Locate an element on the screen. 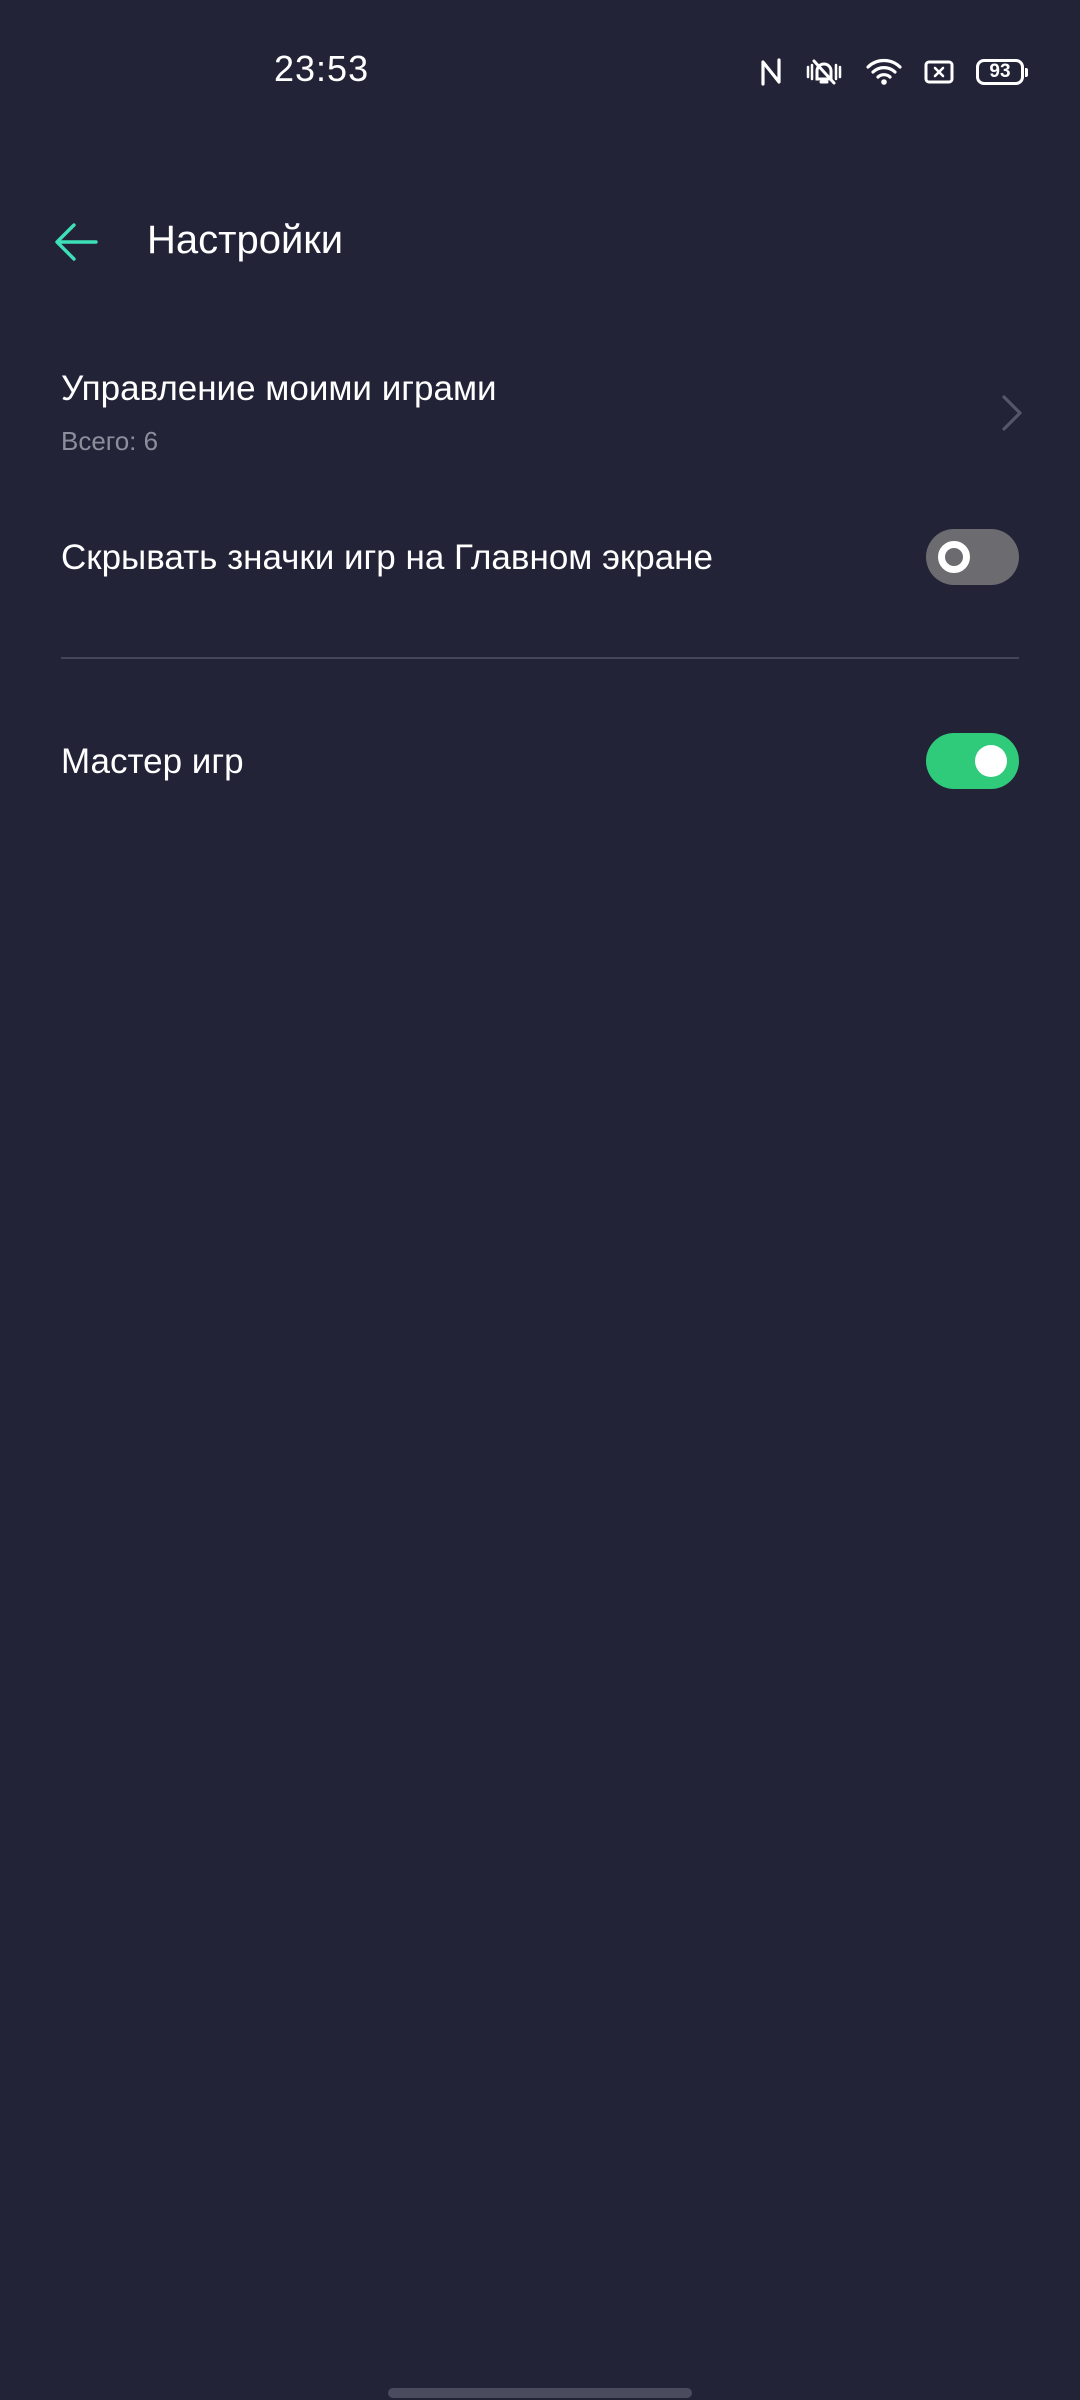 This screenshot has height=2400, width=1080. home-indicator is located at coordinates (540, 2393).